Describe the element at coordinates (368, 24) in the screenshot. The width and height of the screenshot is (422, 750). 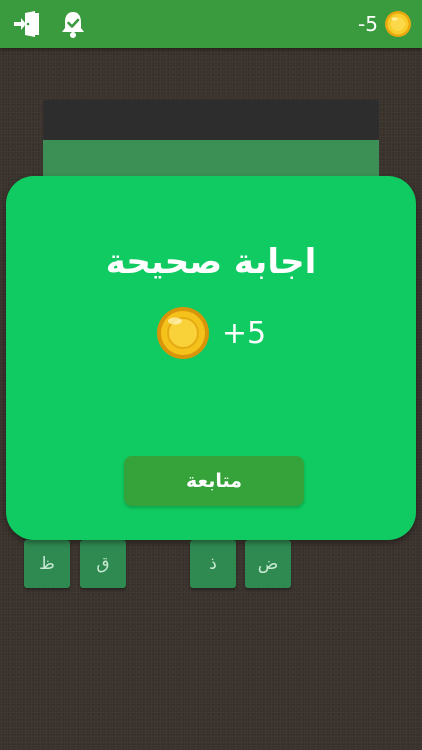
I see `coins-value: -5` at that location.